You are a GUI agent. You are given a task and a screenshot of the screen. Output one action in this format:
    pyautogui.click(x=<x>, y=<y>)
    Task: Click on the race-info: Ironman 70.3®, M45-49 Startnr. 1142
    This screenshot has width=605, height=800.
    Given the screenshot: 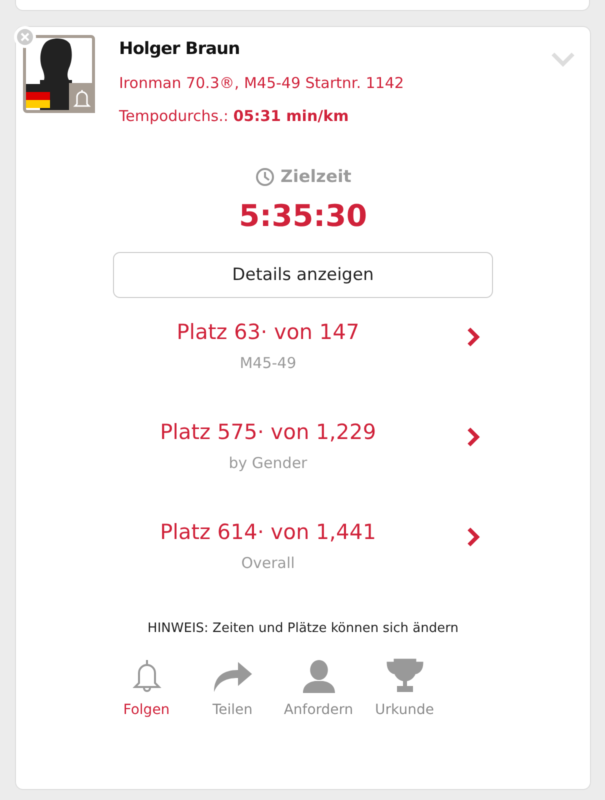 What is the action you would take?
    pyautogui.click(x=261, y=83)
    